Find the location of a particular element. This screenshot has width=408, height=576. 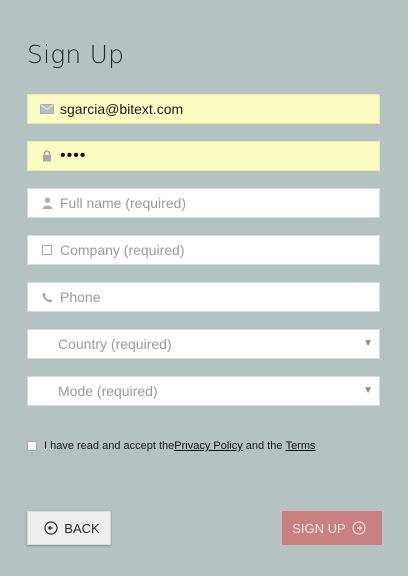

password-field: •••• is located at coordinates (203, 156).